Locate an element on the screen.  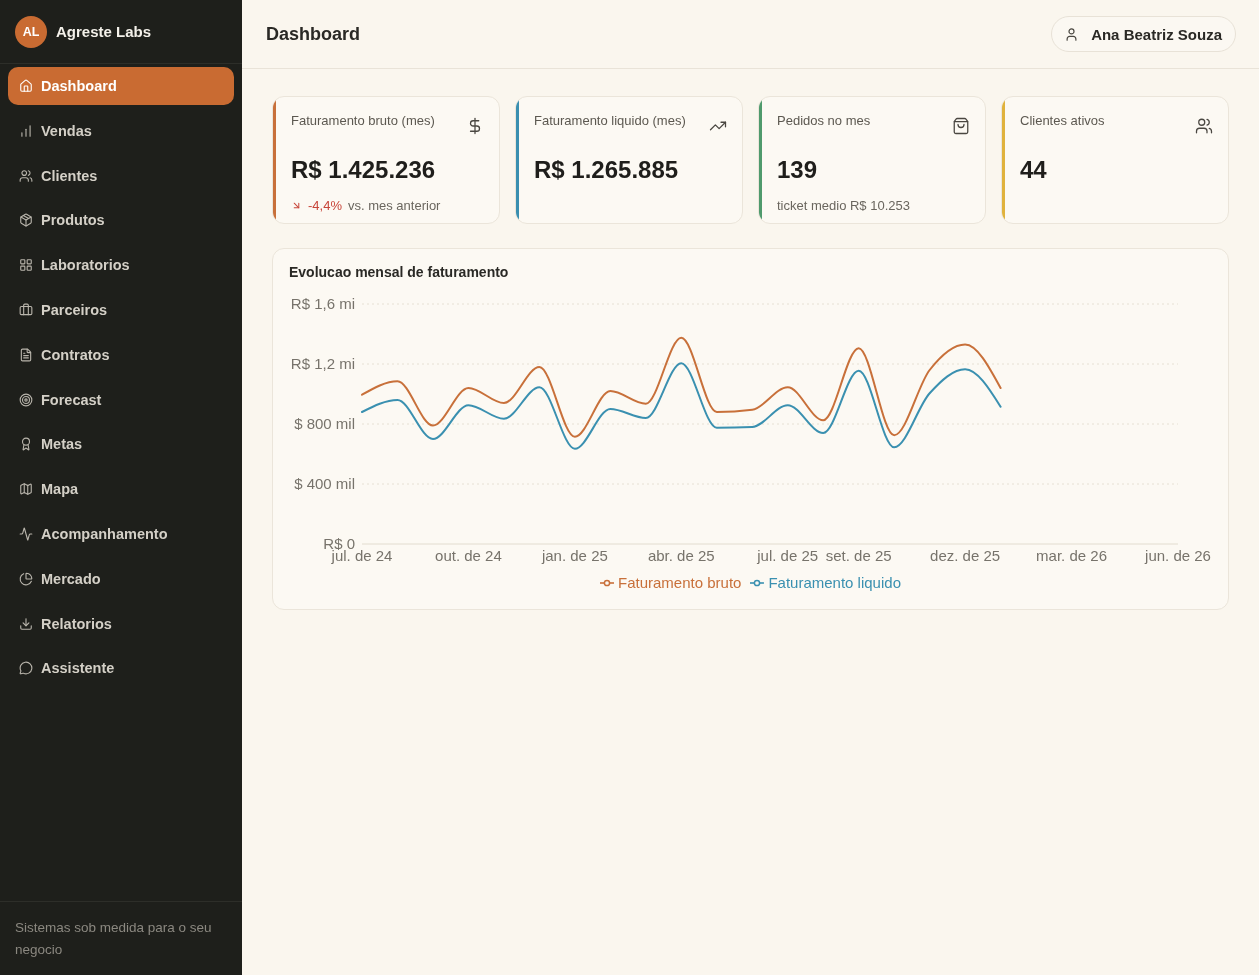
x-axis-label: mar. de 26 is located at coordinates (1071, 555).